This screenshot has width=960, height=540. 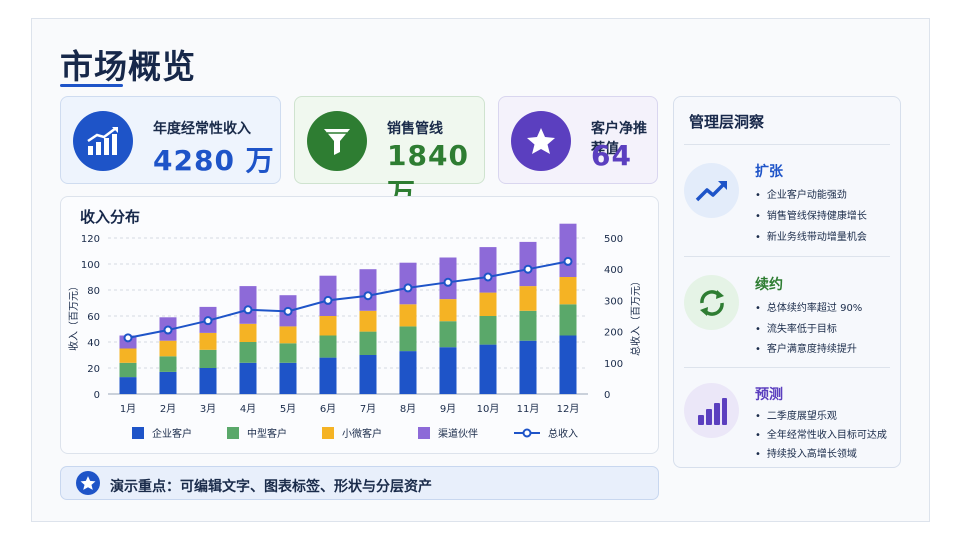 I want to click on y-axis-label: 收入（百万元）, so click(x=73, y=316).